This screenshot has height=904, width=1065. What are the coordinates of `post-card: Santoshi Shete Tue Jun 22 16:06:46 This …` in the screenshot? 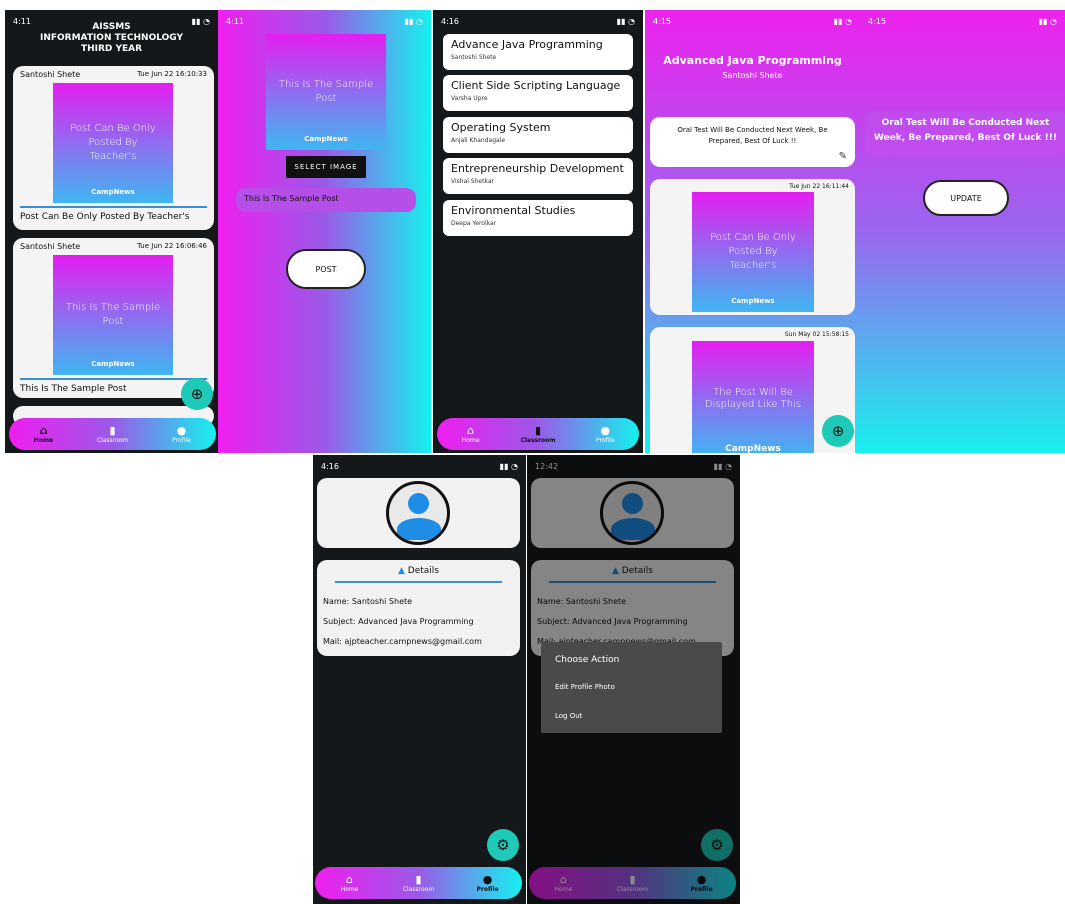 It's located at (113, 318).